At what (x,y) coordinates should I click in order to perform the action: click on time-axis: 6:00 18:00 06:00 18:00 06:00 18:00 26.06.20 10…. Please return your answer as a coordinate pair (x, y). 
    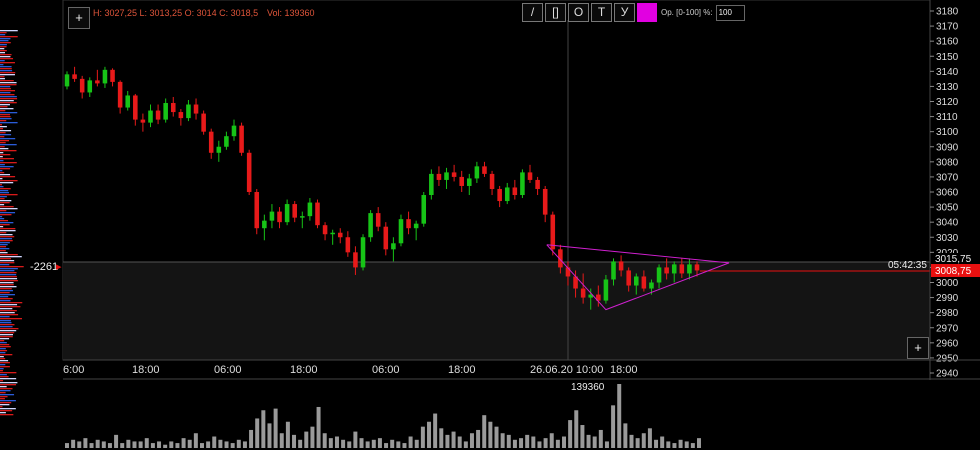
    Looking at the image, I should click on (350, 370).